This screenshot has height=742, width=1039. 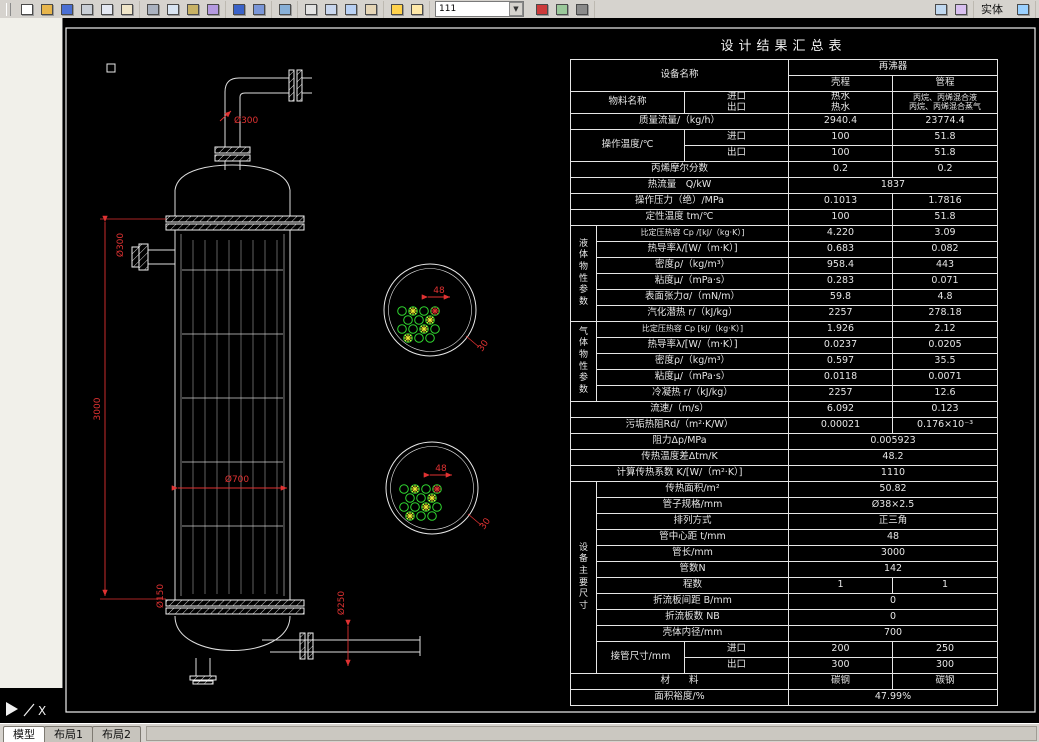 I want to click on table-cell: 23774.4, so click(x=945, y=122).